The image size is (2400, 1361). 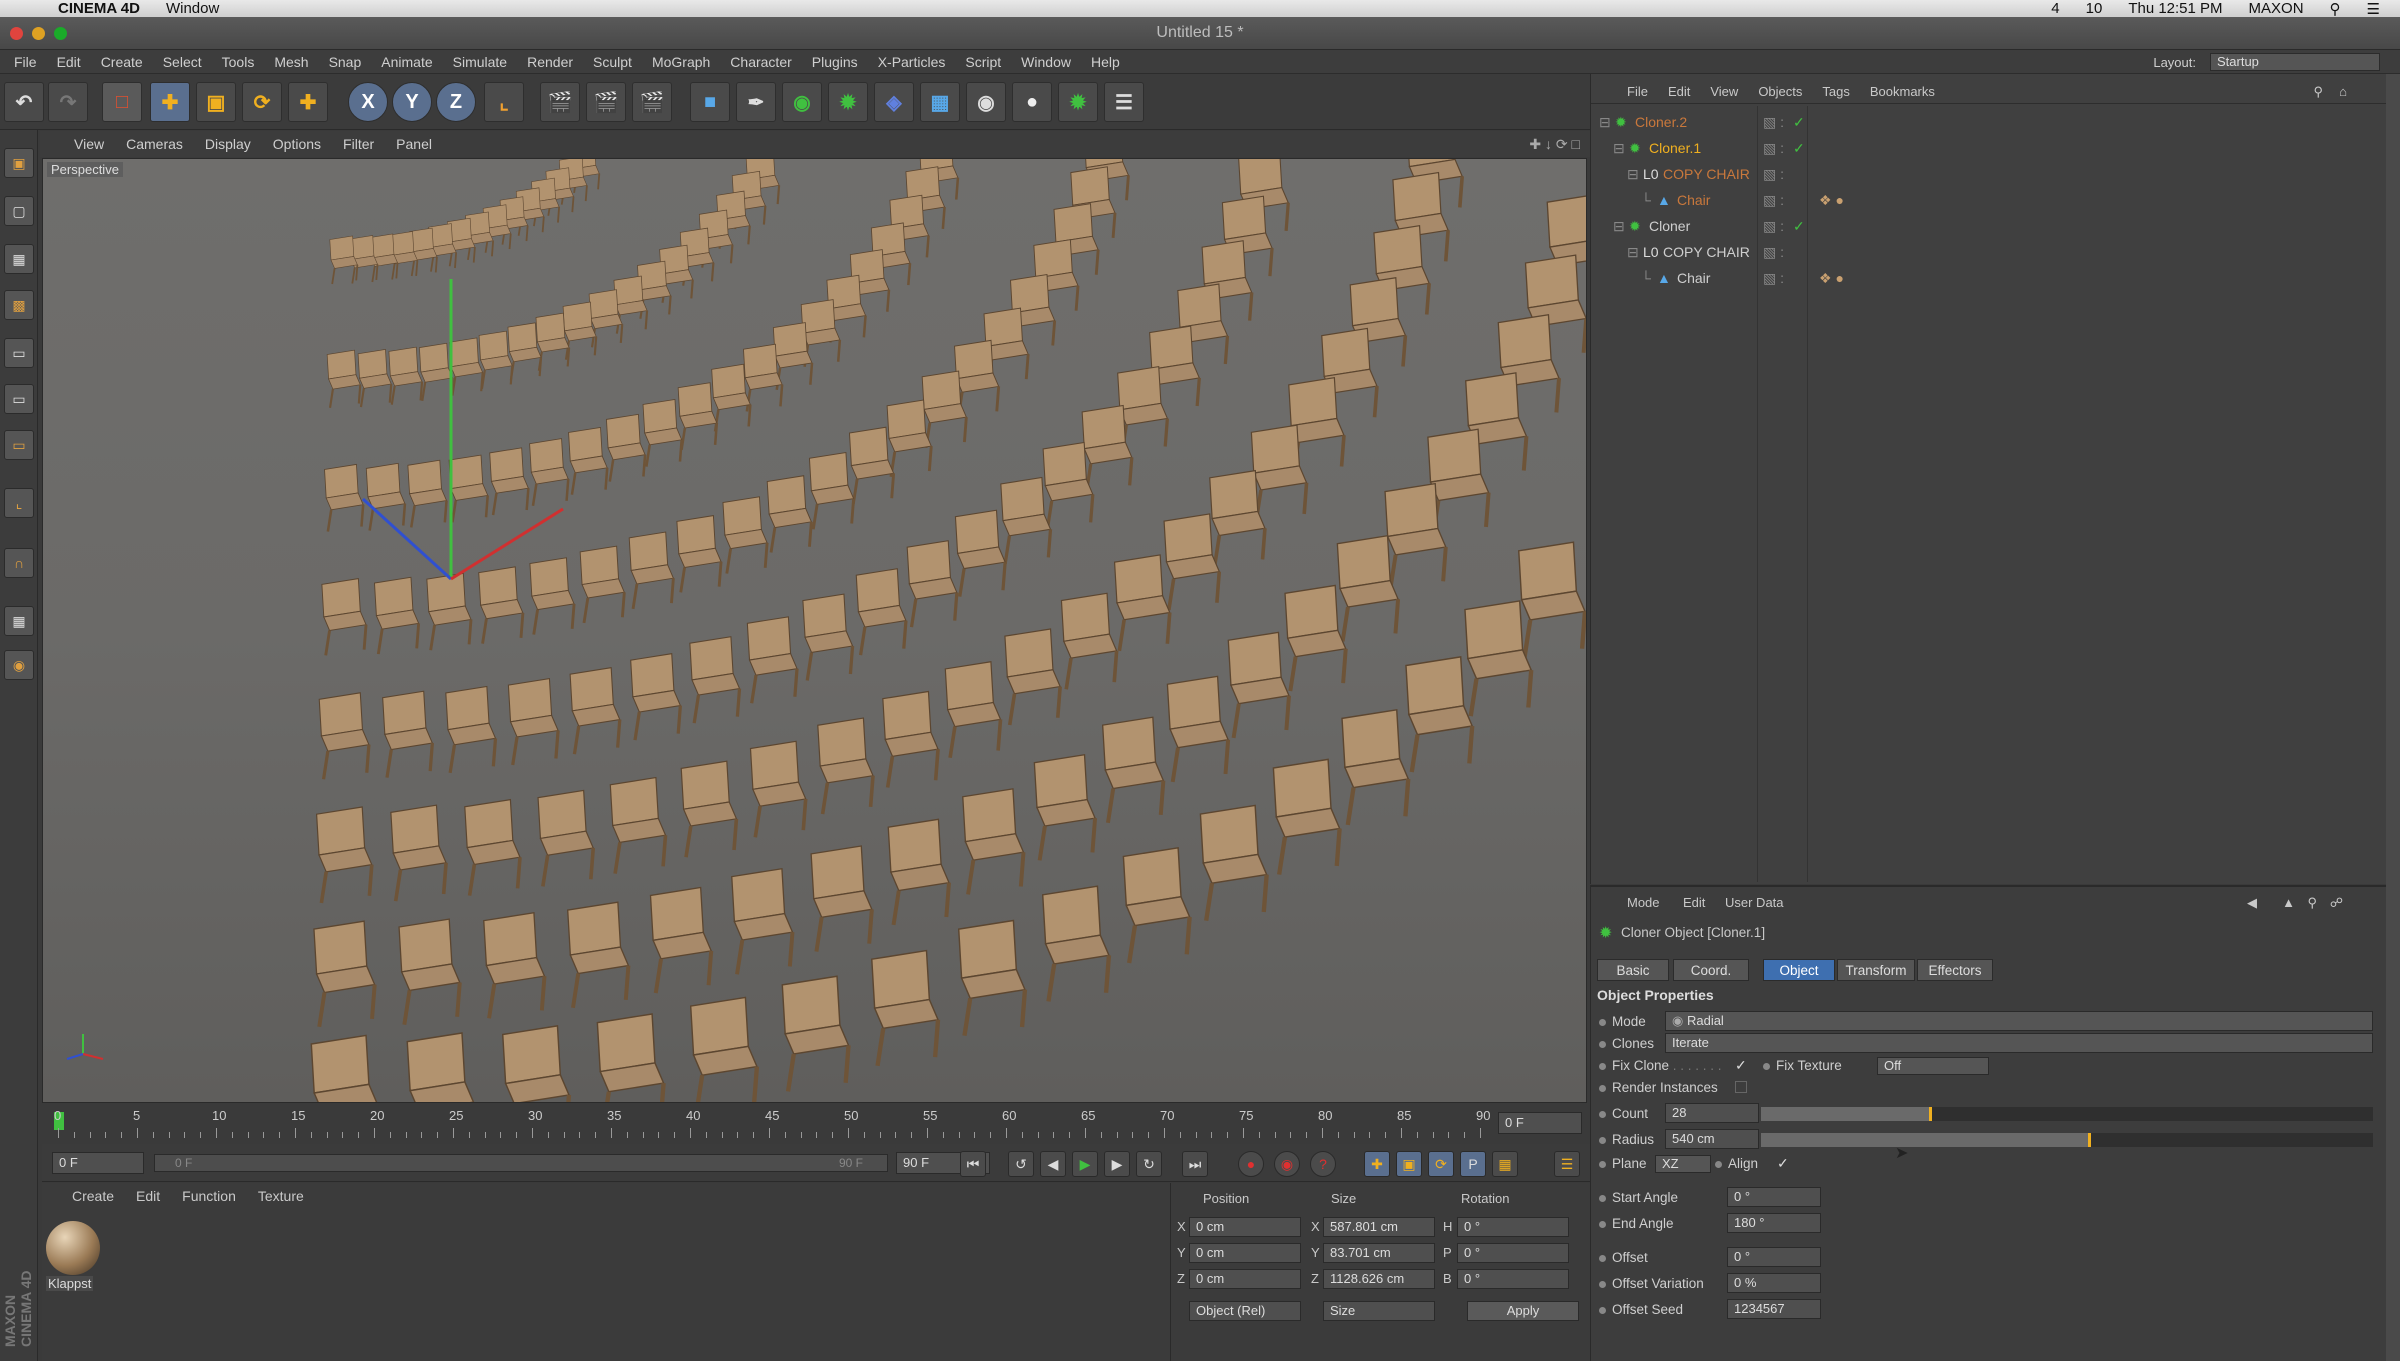 I want to click on key-position-icon: ✚, so click(x=1377, y=1164).